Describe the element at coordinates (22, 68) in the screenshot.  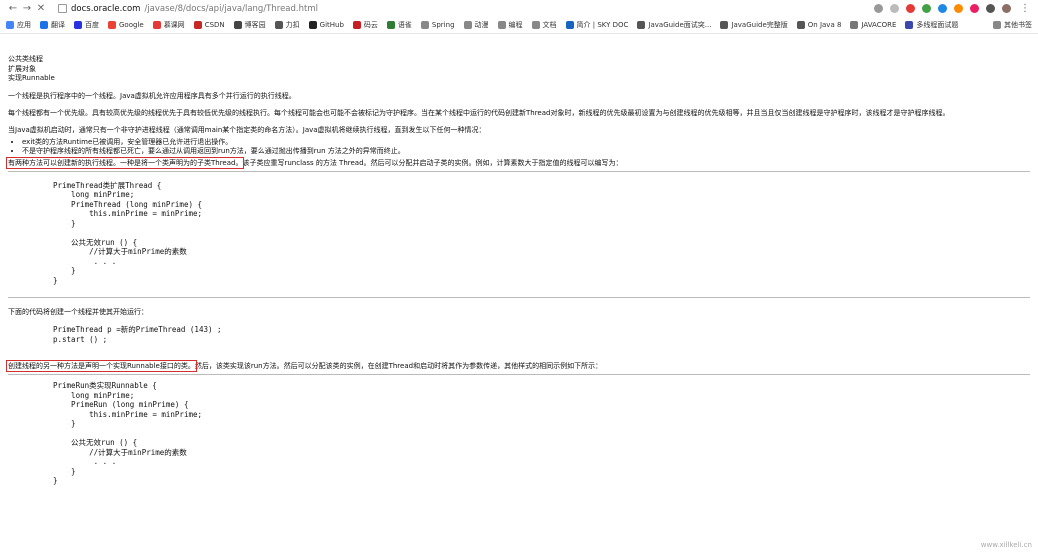
I see `extends-line: 扩展对象` at that location.